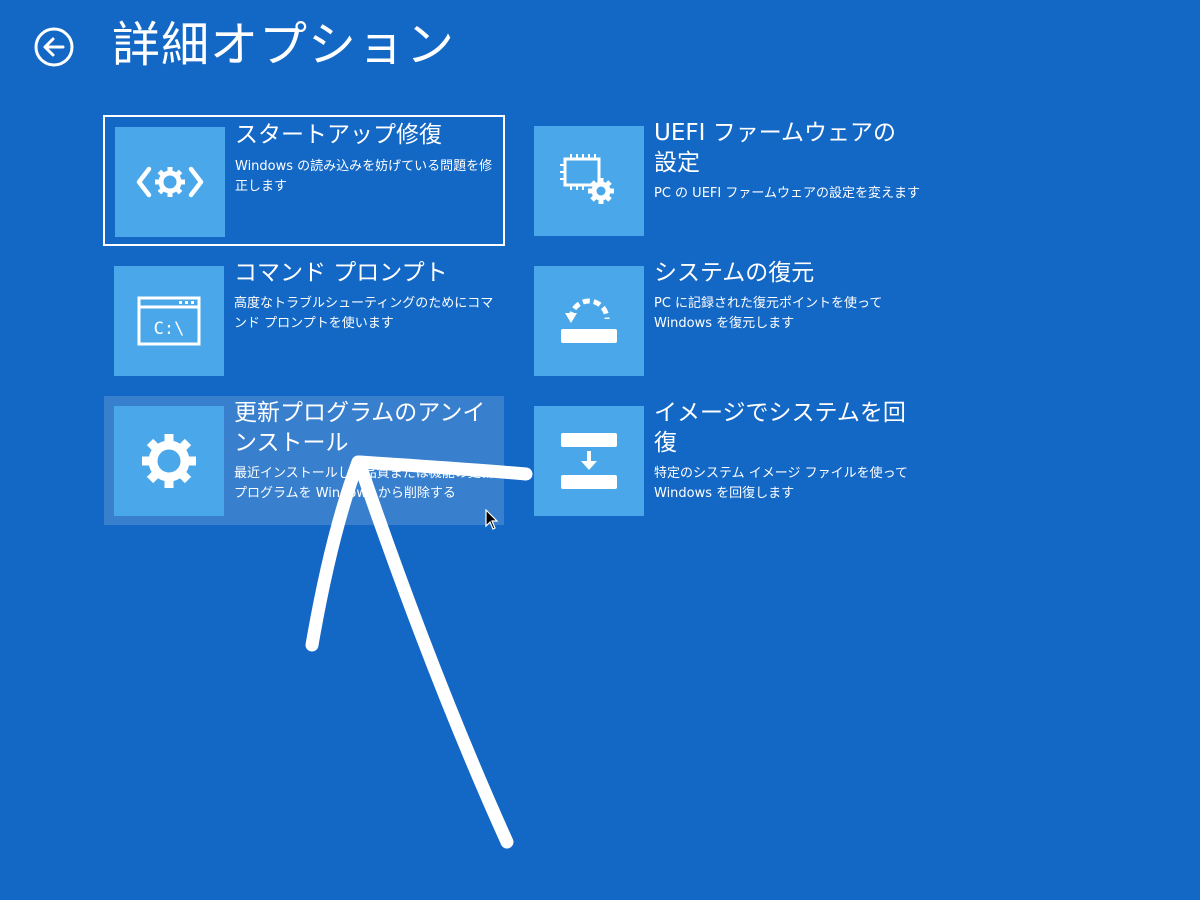 This screenshot has width=1200, height=900. I want to click on system-image-recovery-icon-box, so click(589, 461).